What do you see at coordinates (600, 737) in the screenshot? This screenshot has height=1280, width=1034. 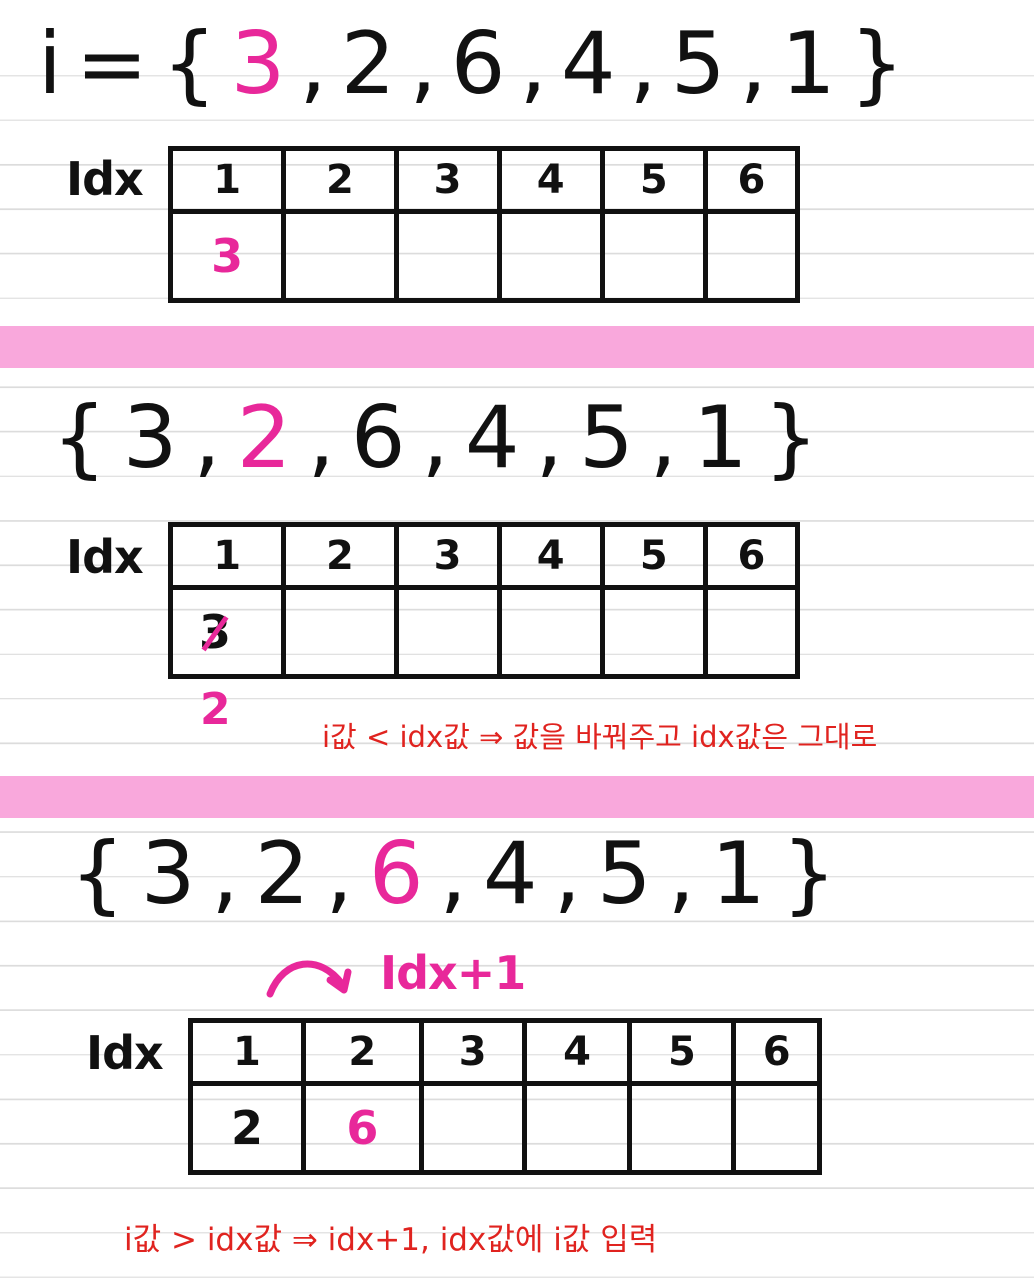 I see `step2-note: i값 < idx값 ⇒ 값을 바꿔주고 idx값은 그대로` at bounding box center [600, 737].